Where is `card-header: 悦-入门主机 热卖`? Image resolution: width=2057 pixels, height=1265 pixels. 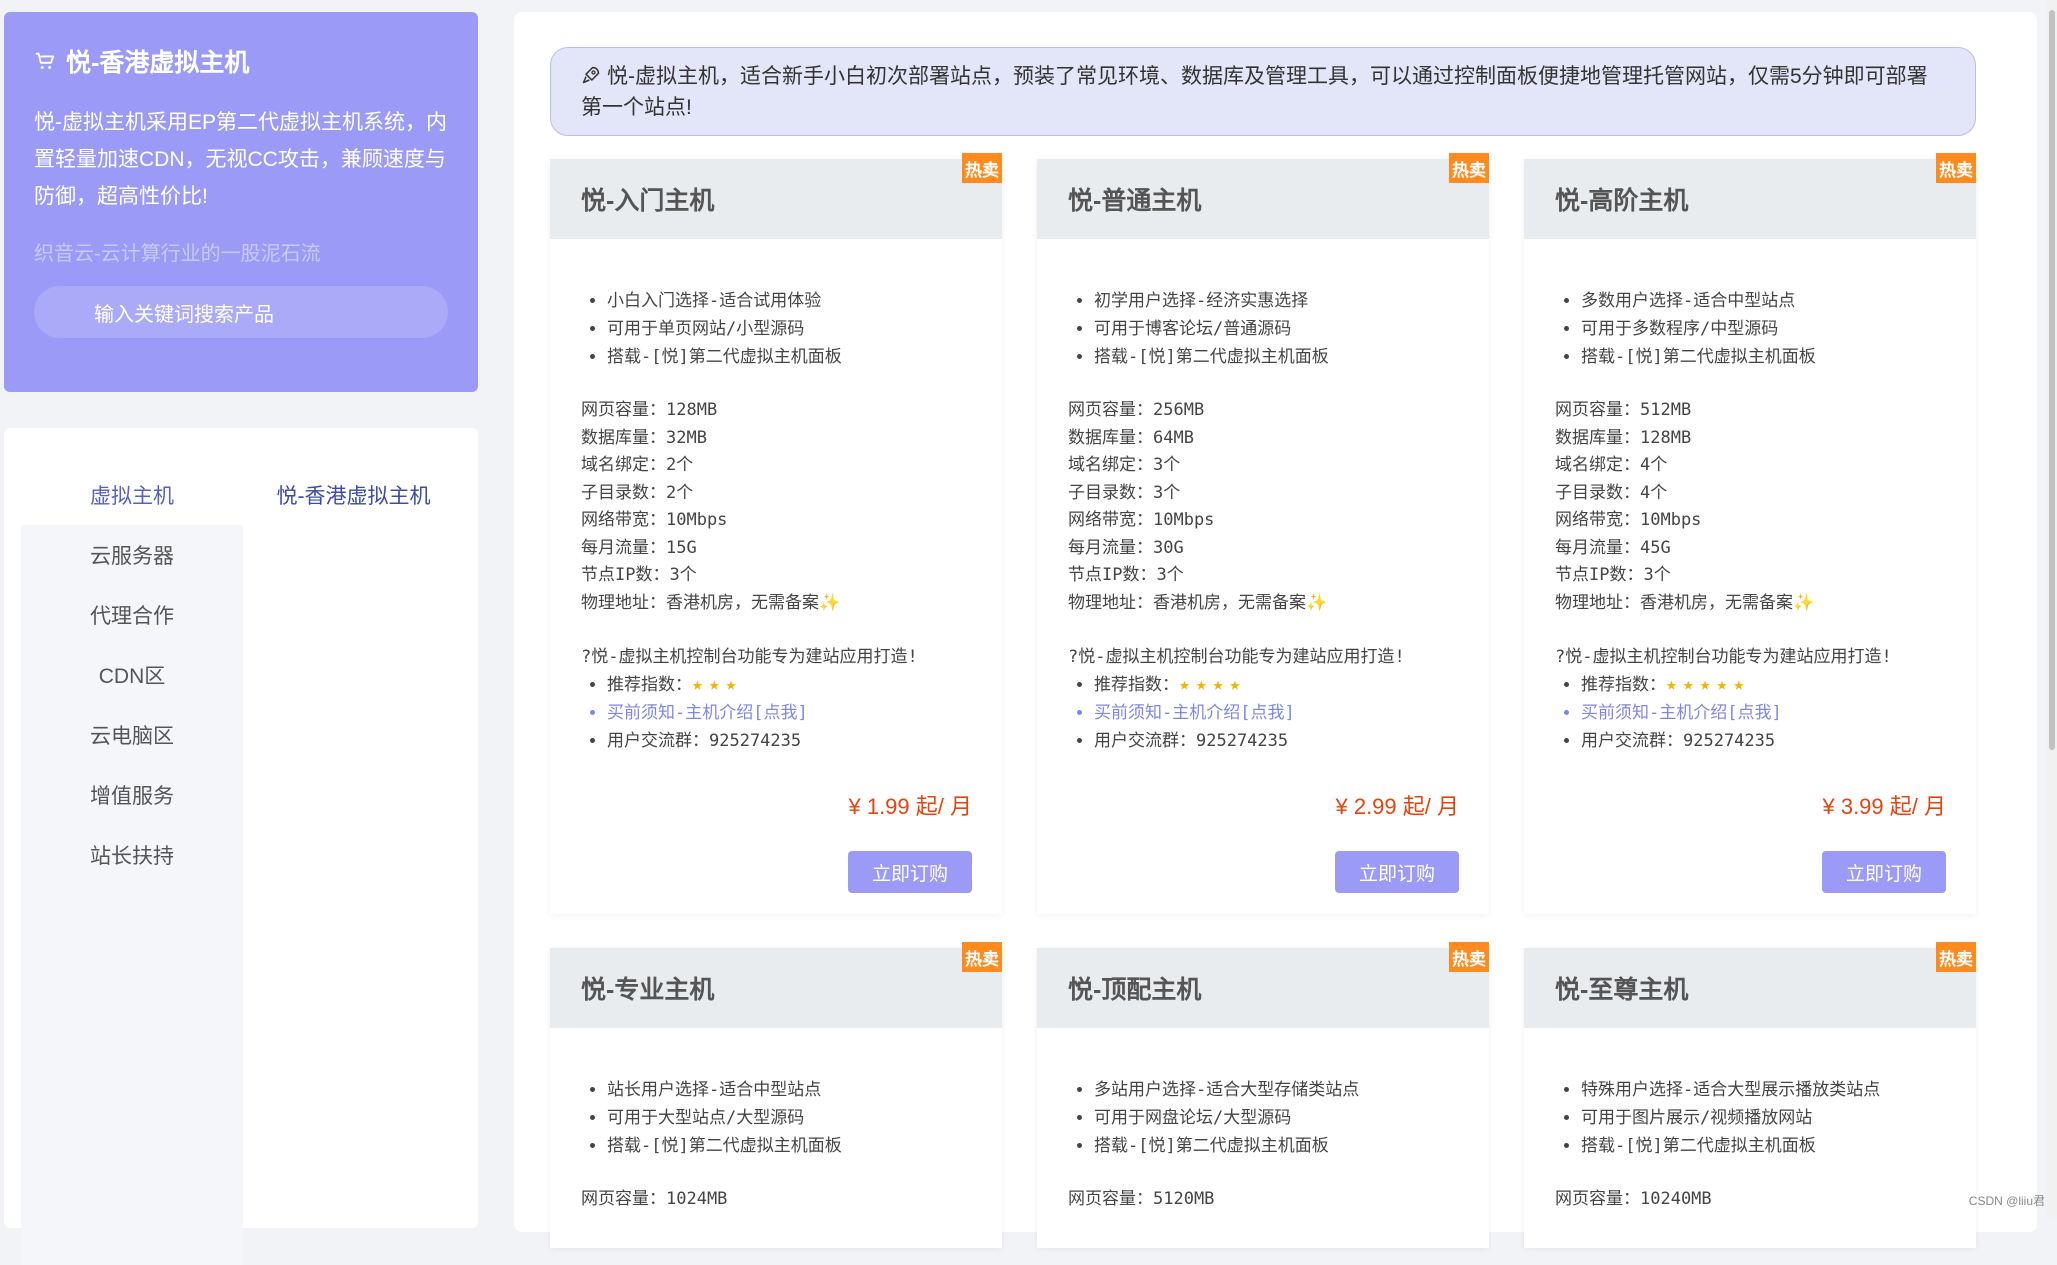
card-header: 悦-入门主机 热卖 is located at coordinates (776, 196).